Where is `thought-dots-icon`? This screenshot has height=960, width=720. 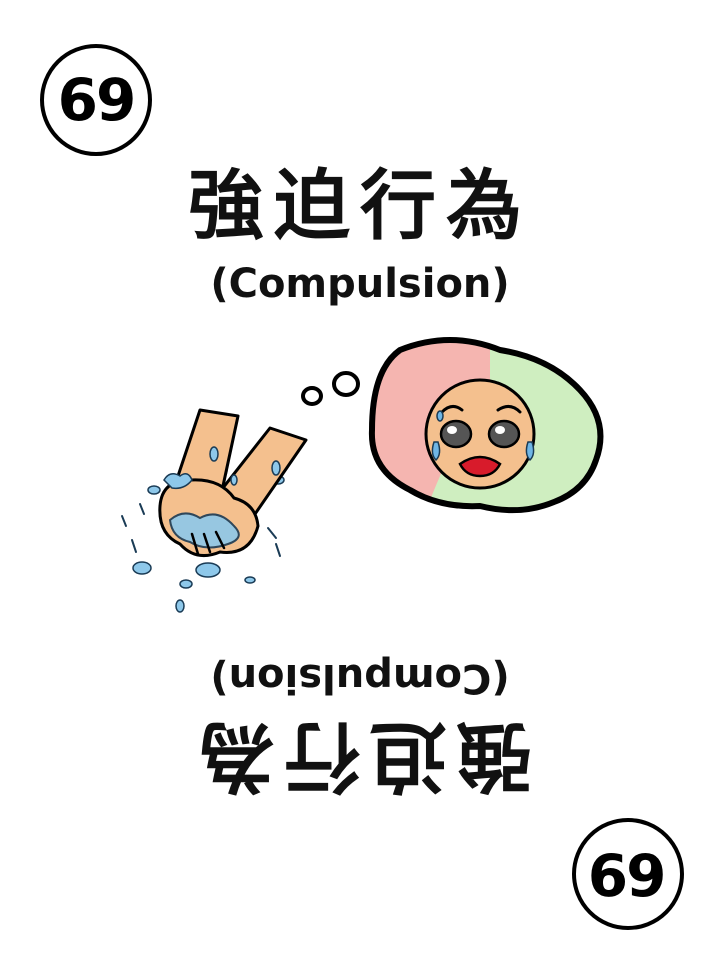 thought-dots-icon is located at coordinates (330, 388).